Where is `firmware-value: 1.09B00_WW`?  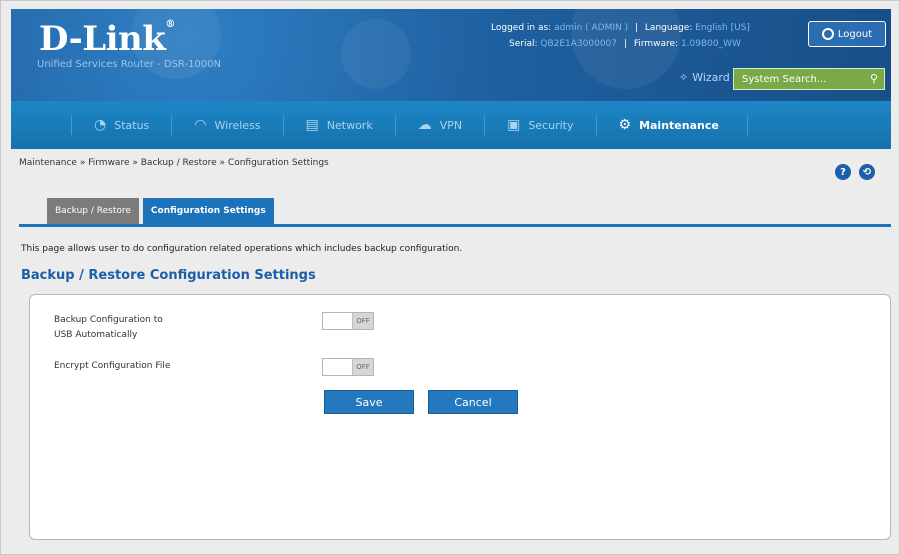
firmware-value: 1.09B00_WW is located at coordinates (710, 44).